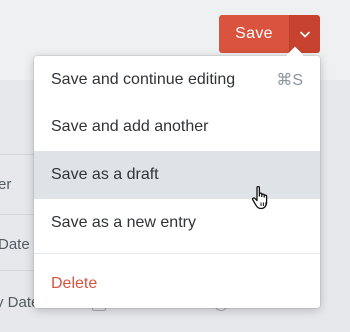 This screenshot has height=332, width=350. What do you see at coordinates (123, 222) in the screenshot?
I see `menu-item-label: Save as a new entry` at bounding box center [123, 222].